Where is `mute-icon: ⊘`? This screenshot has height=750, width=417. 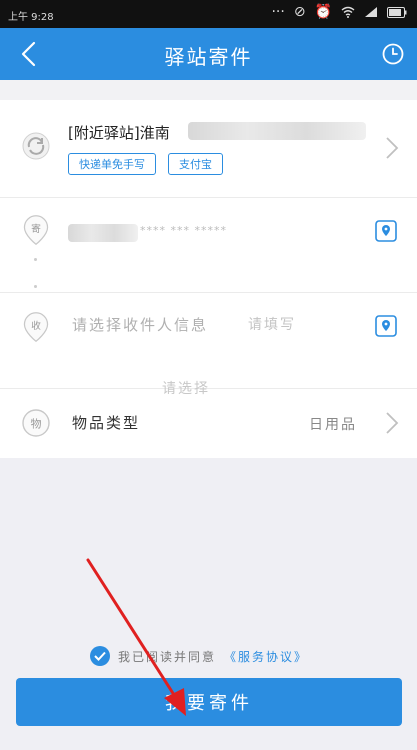 mute-icon: ⊘ is located at coordinates (299, 12).